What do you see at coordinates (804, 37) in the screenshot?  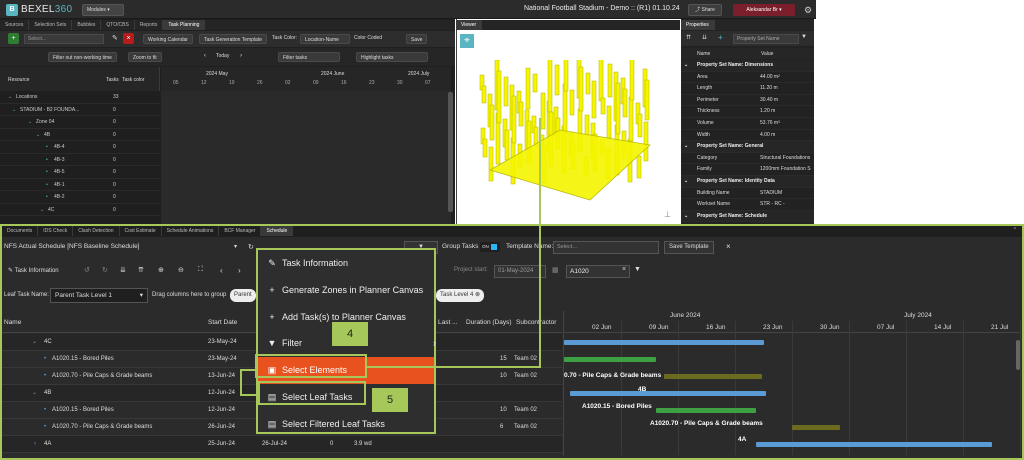 I see `filter-icon: ▼` at bounding box center [804, 37].